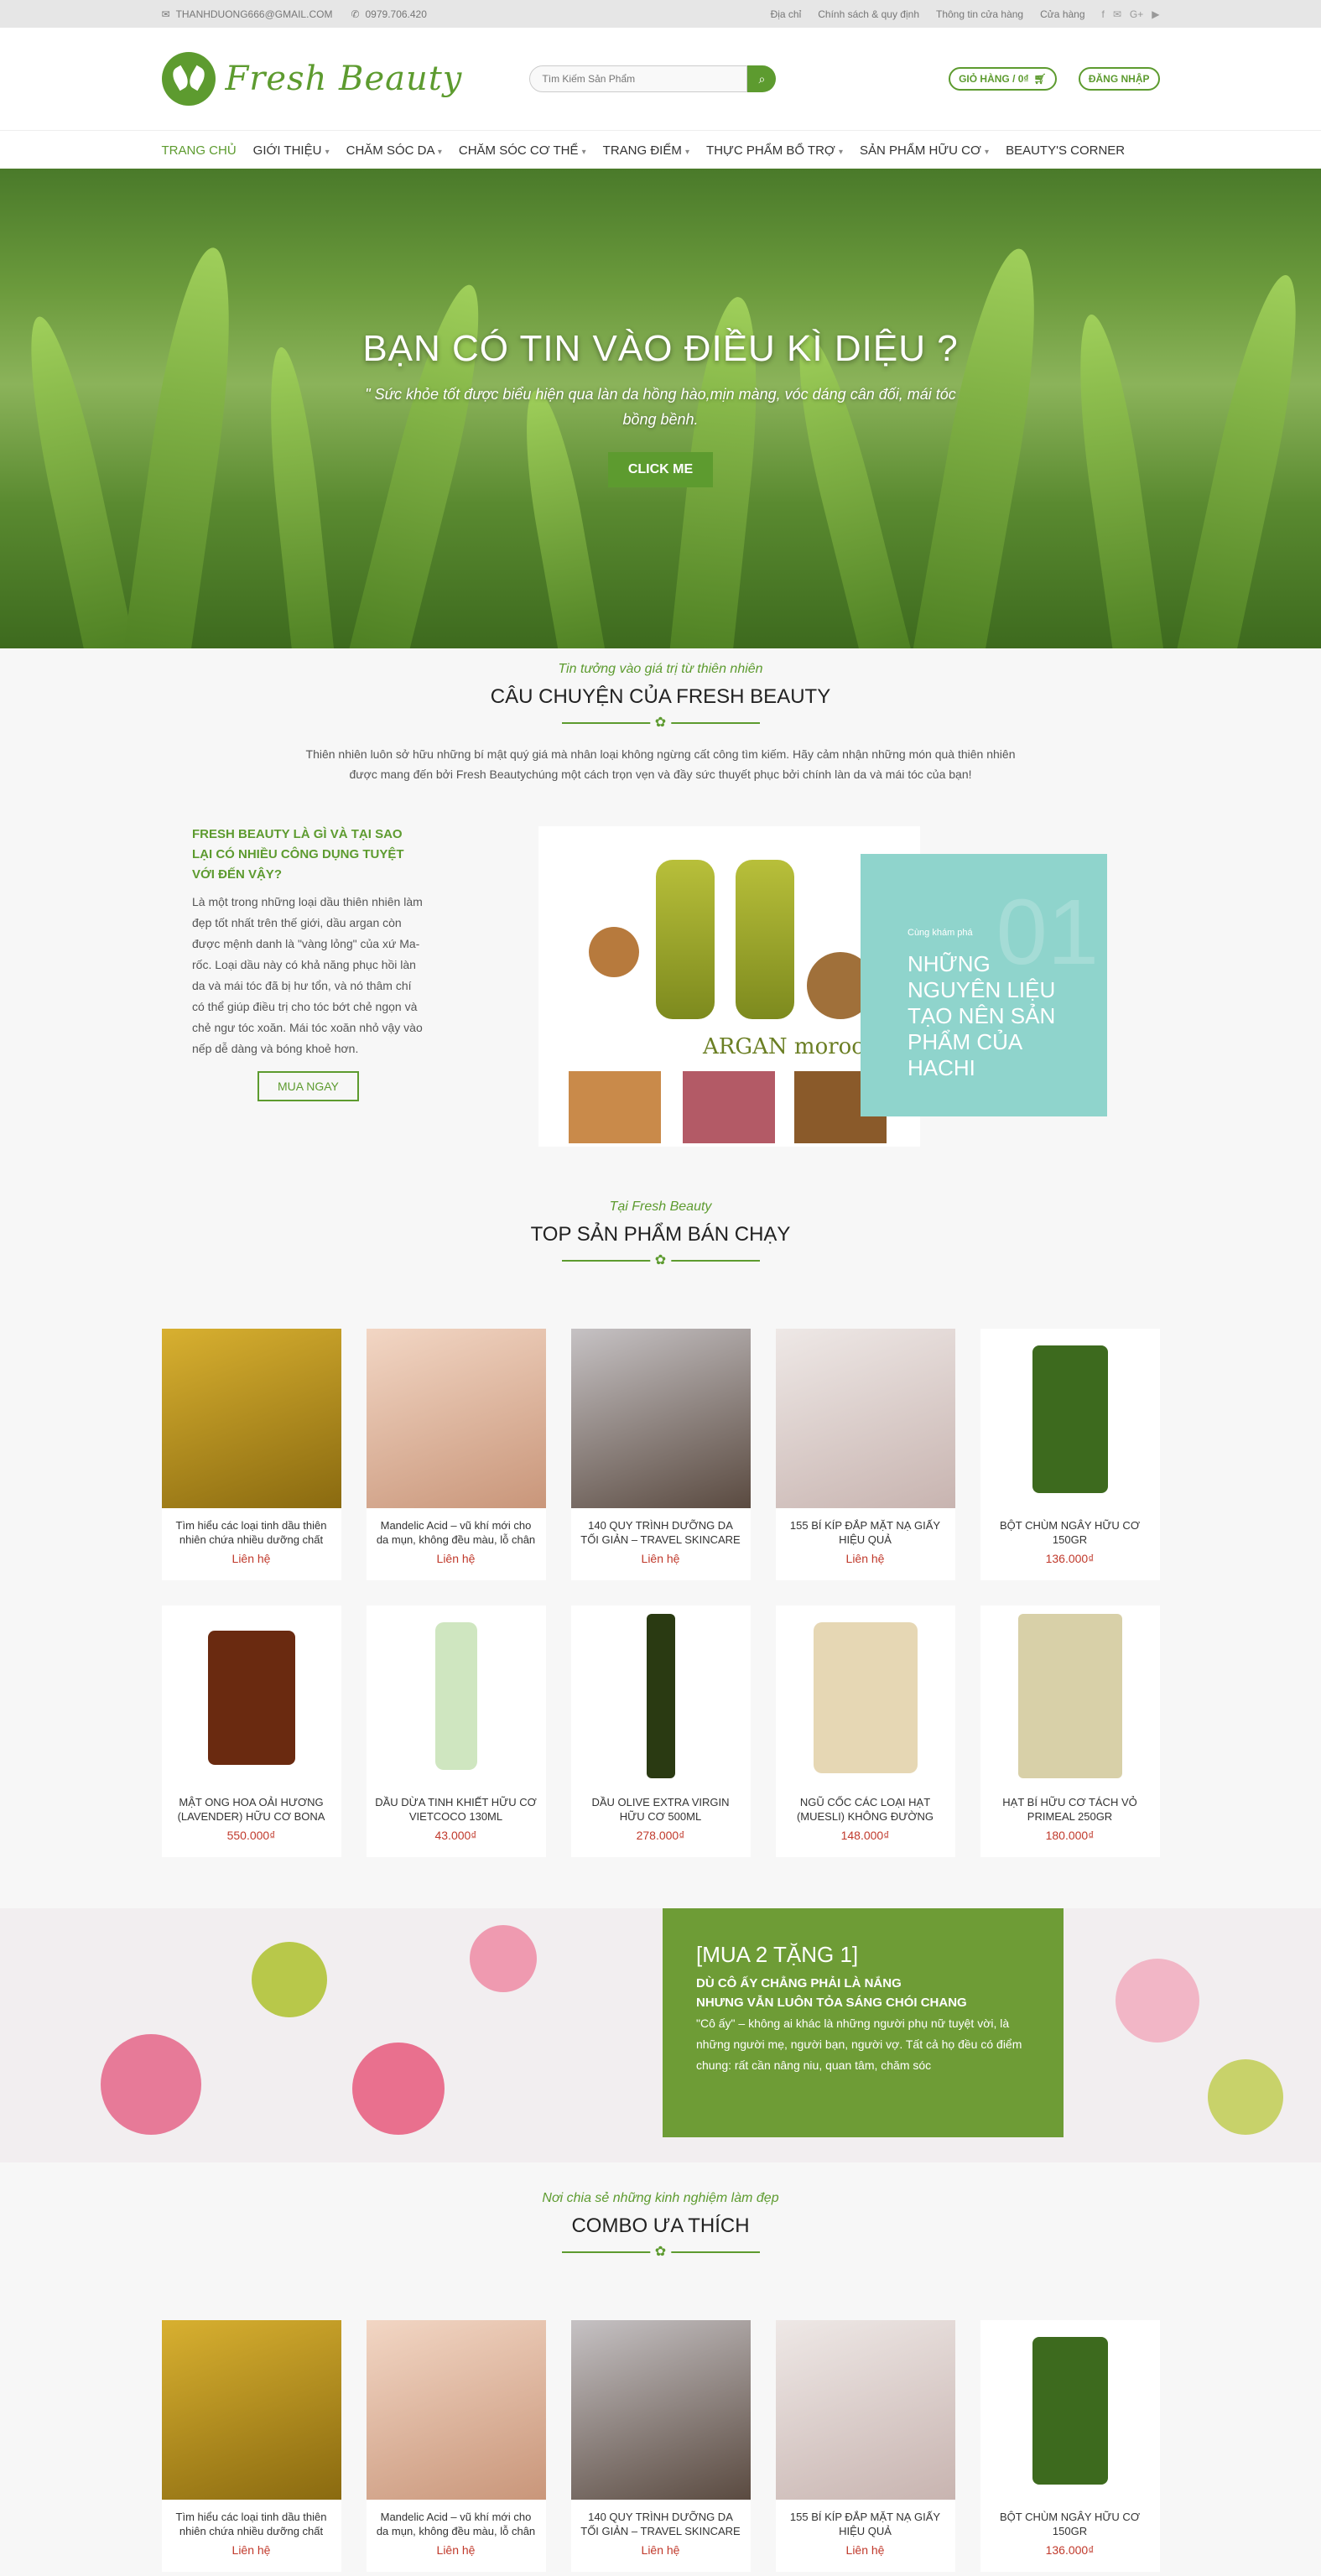 The image size is (1321, 2576). What do you see at coordinates (308, 1086) in the screenshot?
I see `buy-now-button: MUA NGAY` at bounding box center [308, 1086].